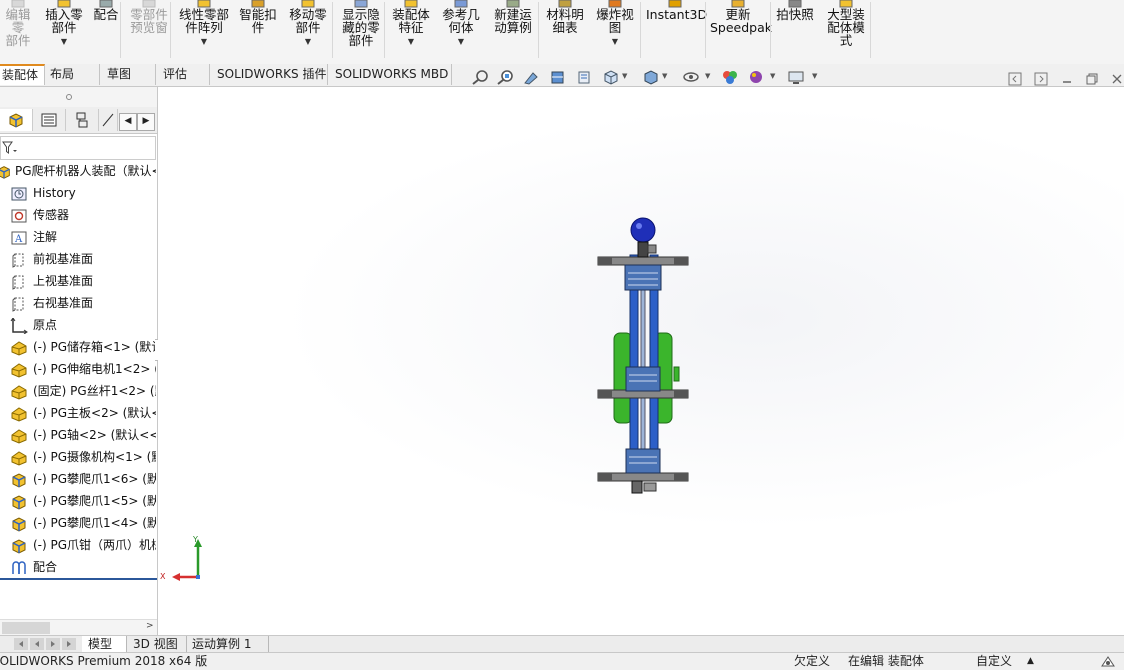 This screenshot has width=1124, height=670. I want to click on insert-component-button: 插入零 部件 ▼, so click(64, 31).